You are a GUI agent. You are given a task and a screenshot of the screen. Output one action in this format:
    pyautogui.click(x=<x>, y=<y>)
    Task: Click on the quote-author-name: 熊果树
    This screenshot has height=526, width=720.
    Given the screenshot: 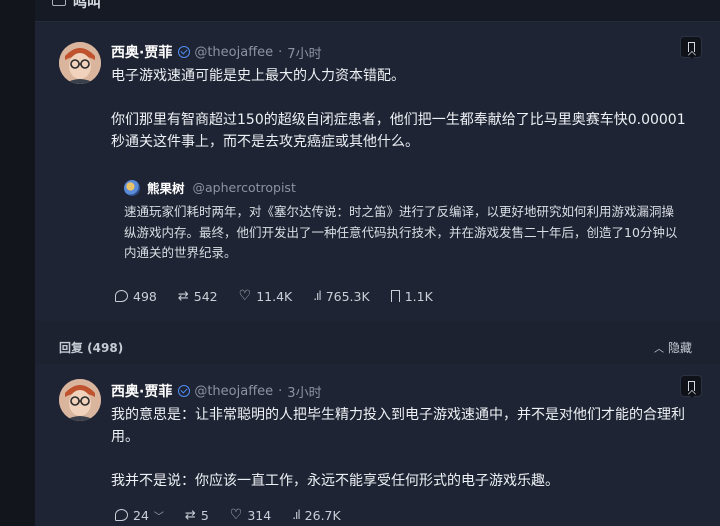 What is the action you would take?
    pyautogui.click(x=166, y=188)
    